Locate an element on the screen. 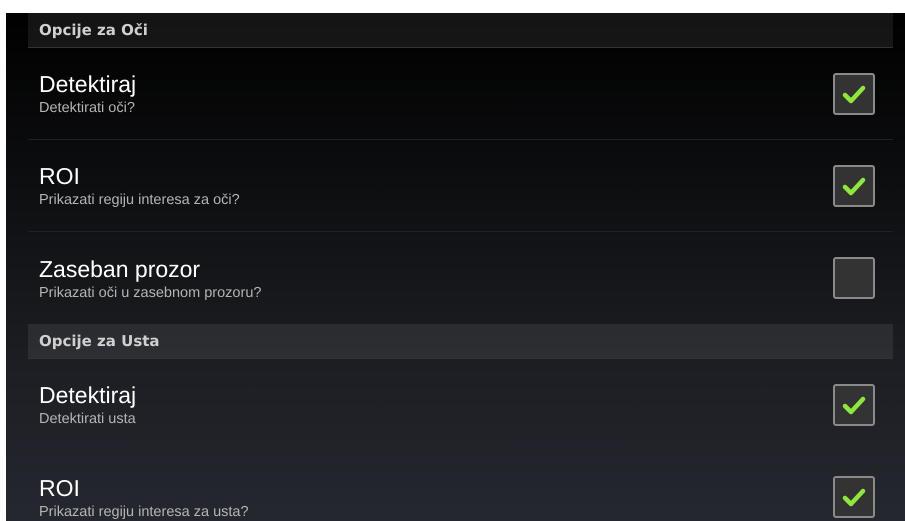 Image resolution: width=905 pixels, height=521 pixels. setting-title: Zaseban prozor is located at coordinates (120, 269).